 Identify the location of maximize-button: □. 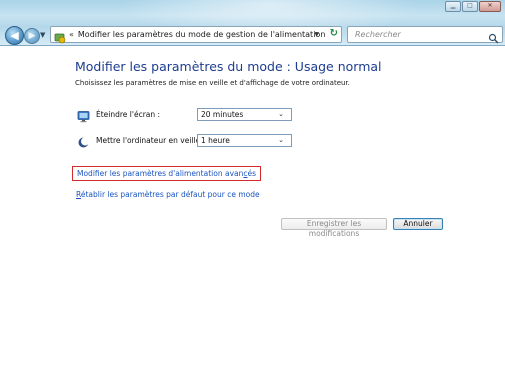
(470, 6).